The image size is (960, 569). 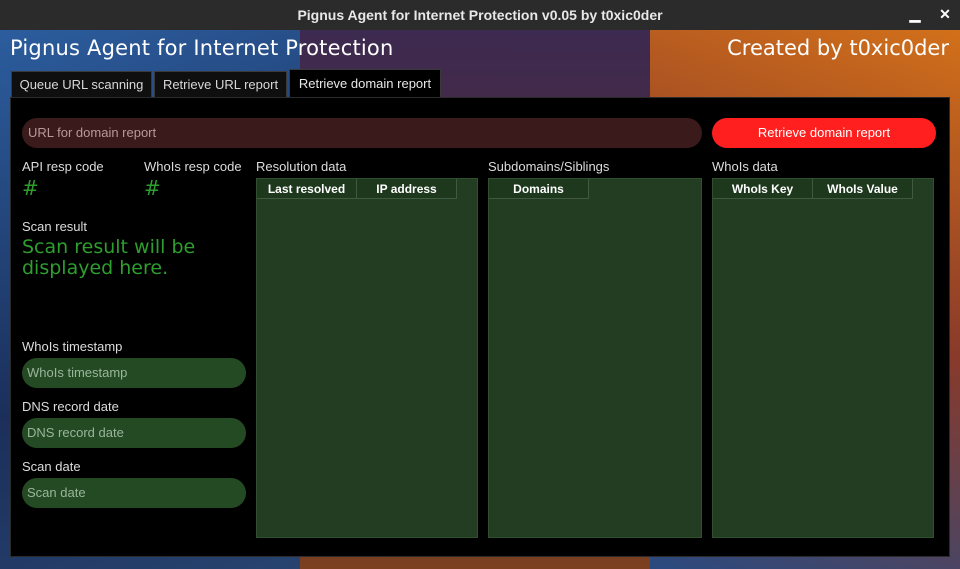 What do you see at coordinates (301, 166) in the screenshot?
I see `resolution-data-label: Resolution data` at bounding box center [301, 166].